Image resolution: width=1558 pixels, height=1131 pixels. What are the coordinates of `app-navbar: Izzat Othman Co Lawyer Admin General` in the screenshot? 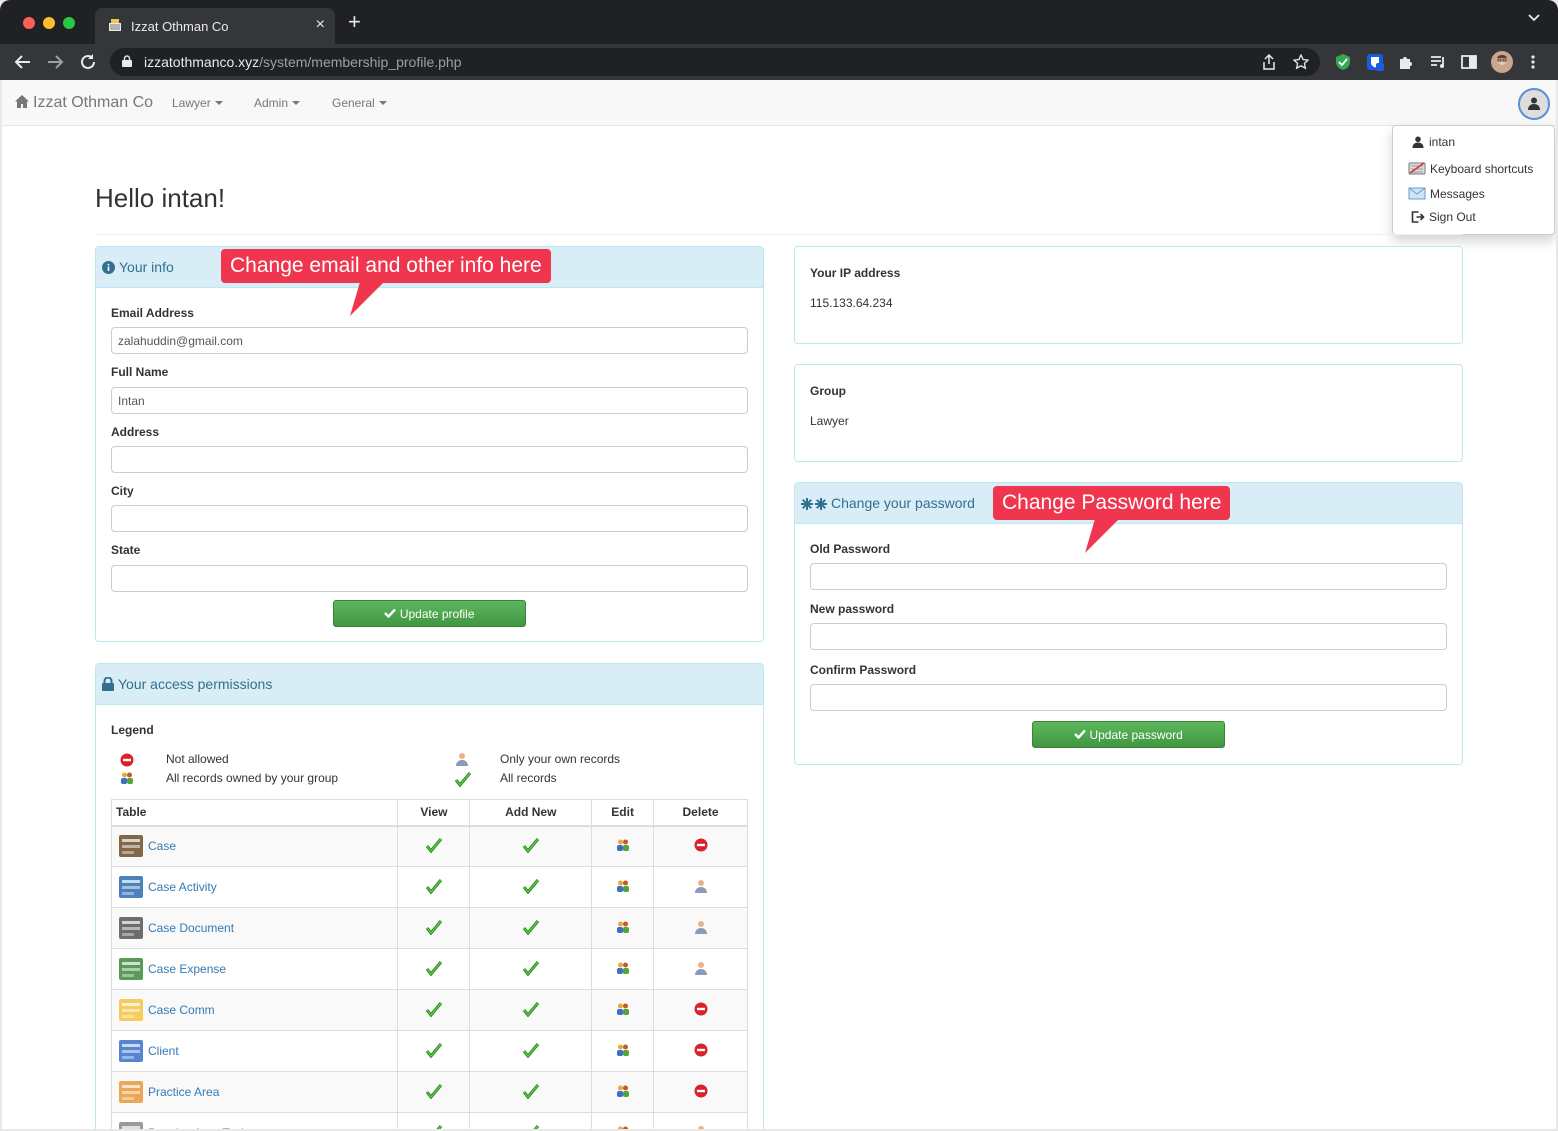 It's located at (779, 103).